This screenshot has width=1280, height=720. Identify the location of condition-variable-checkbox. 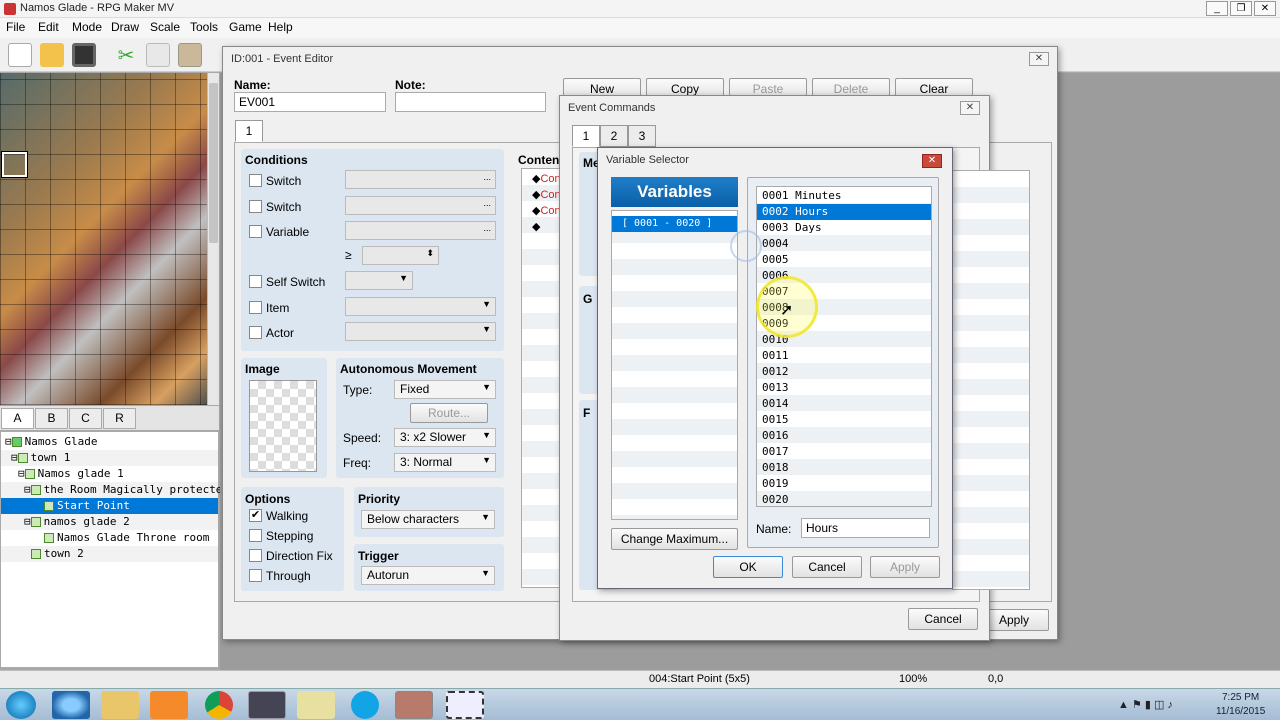
(255, 231).